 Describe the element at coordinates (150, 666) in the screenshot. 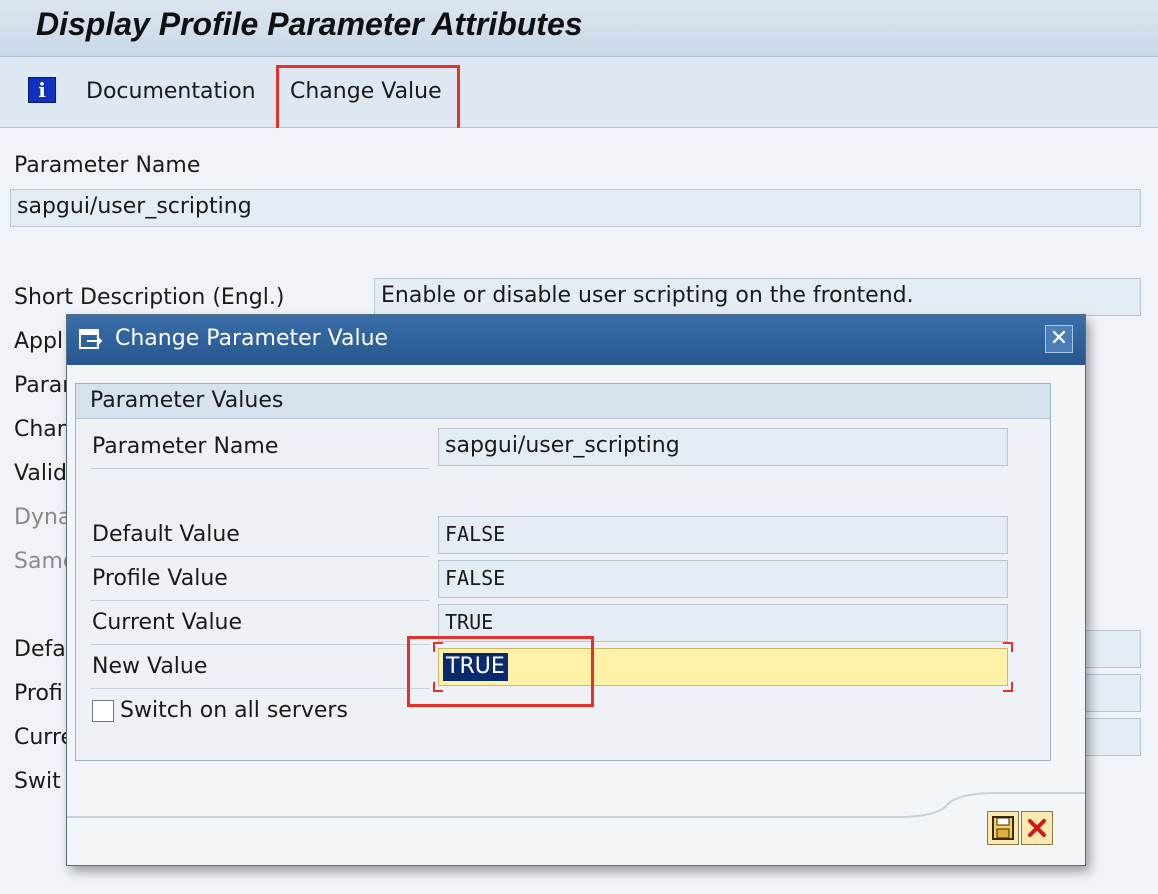

I see `new-value-label: New Value` at that location.